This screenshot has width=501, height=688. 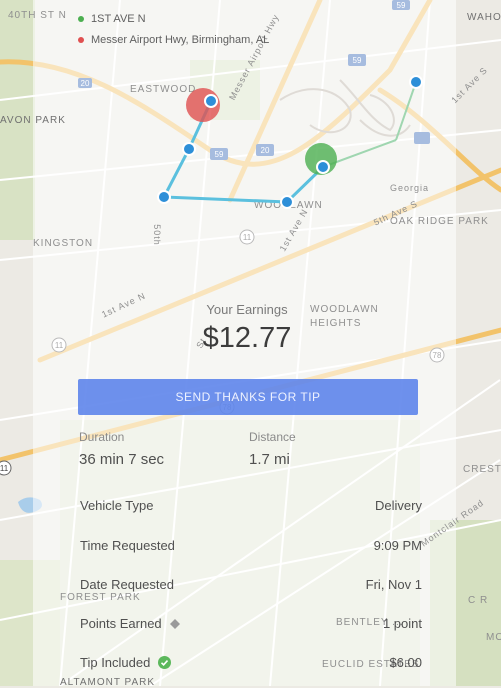 I want to click on map-label-50th: 50th, so click(x=156, y=235).